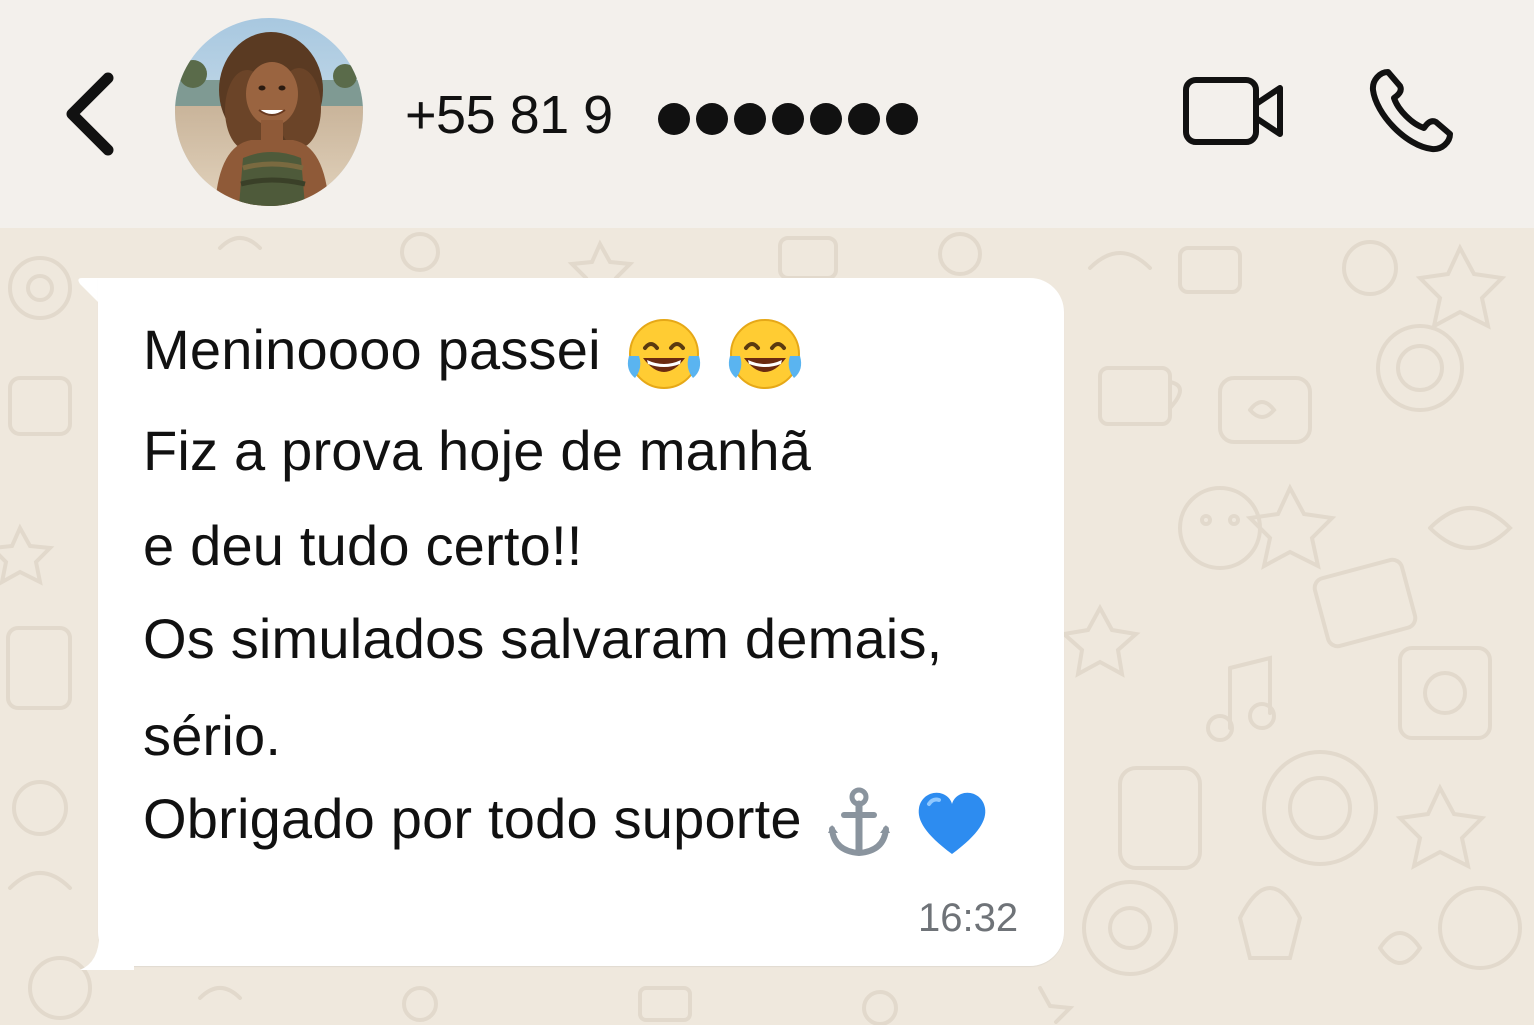 The image size is (1534, 1025). What do you see at coordinates (212, 735) in the screenshot?
I see `message-line: sério.` at bounding box center [212, 735].